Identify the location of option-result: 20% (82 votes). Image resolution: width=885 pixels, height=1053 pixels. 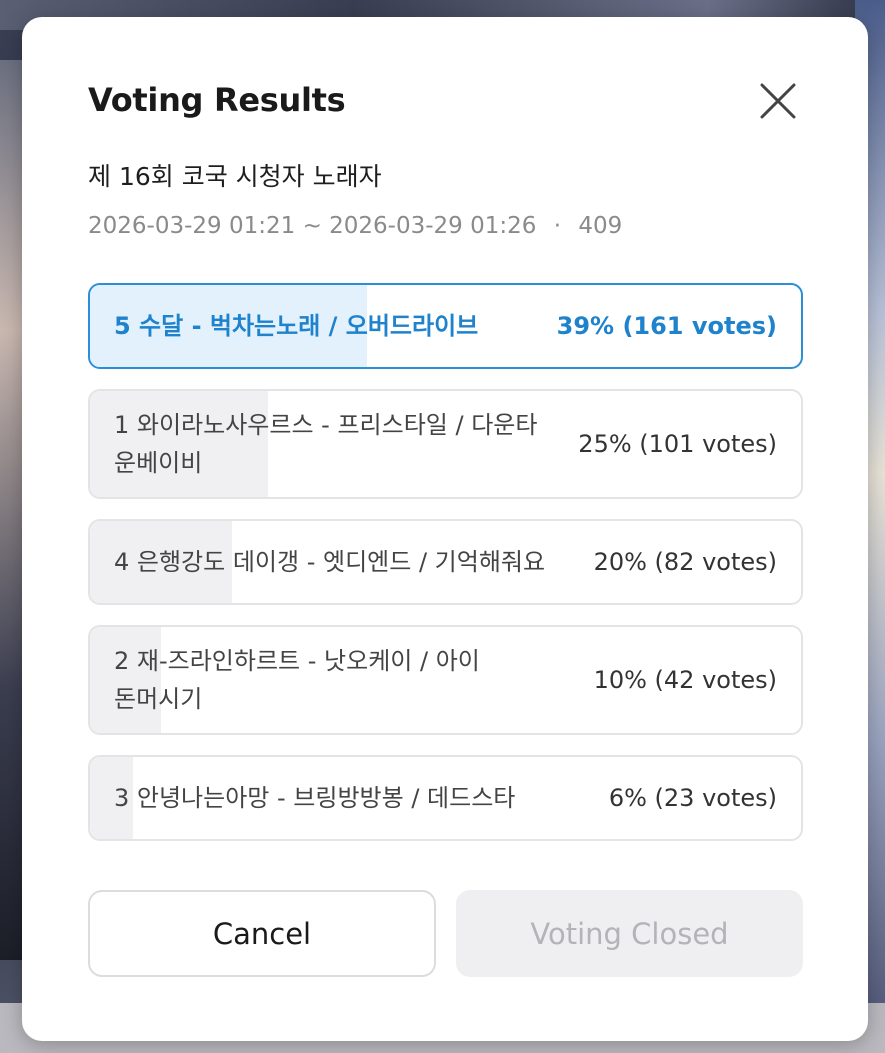
(685, 562).